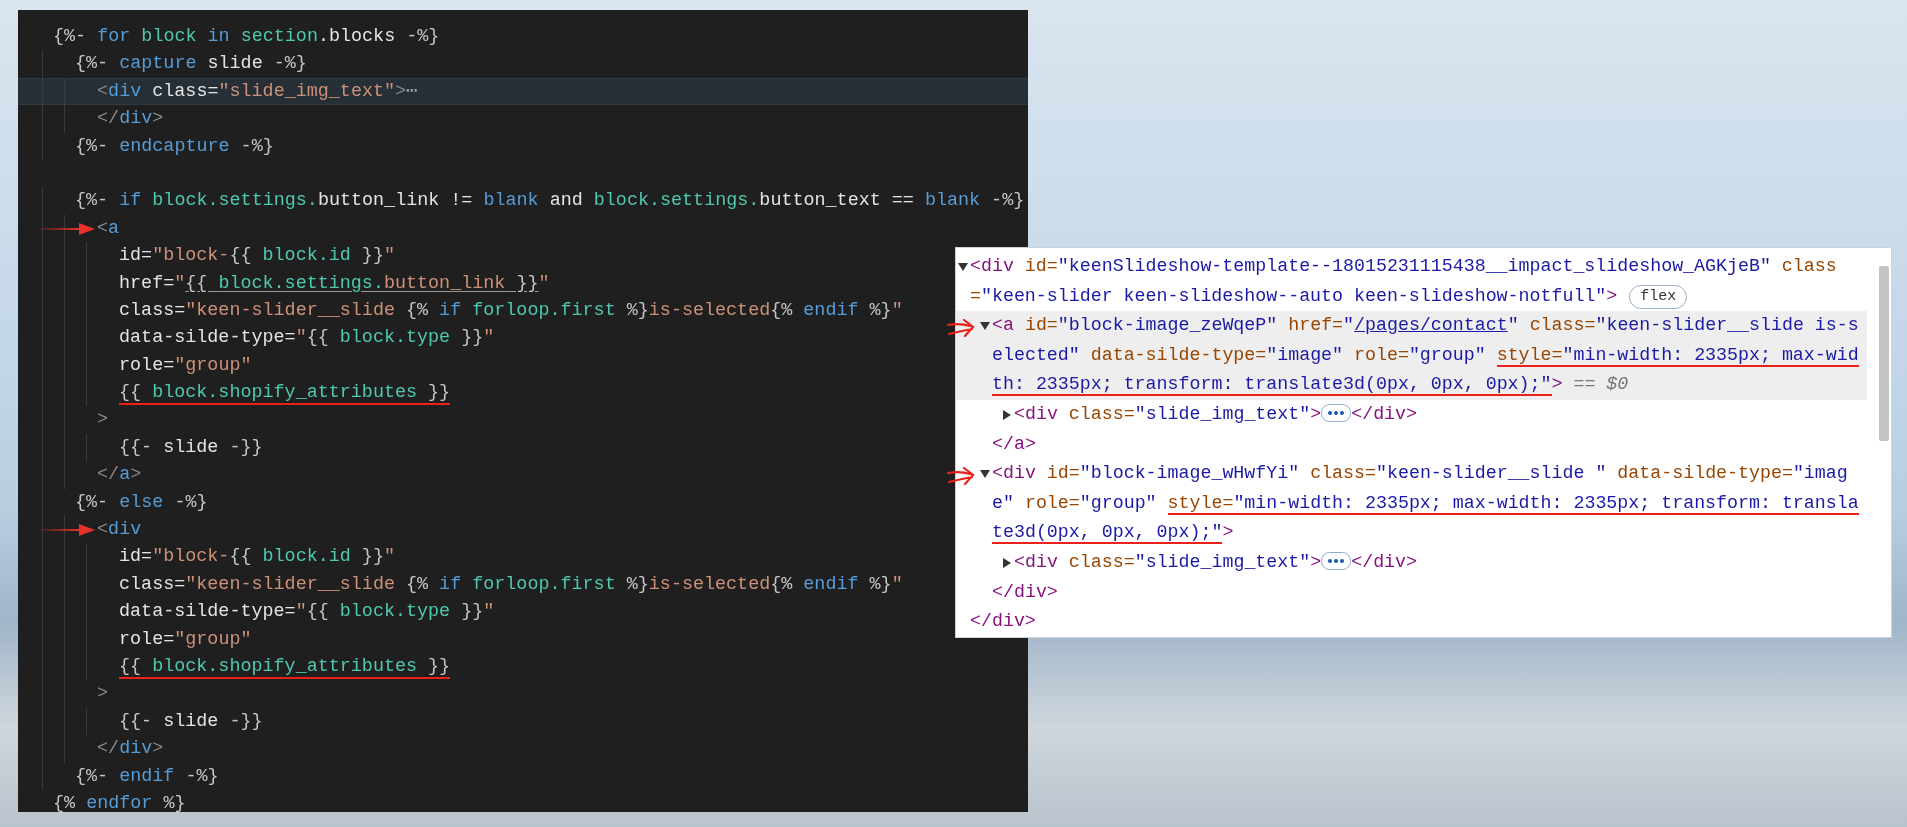  What do you see at coordinates (550, 201) in the screenshot?
I see `code-line: {%- if block.settings.button_link != blank and block.settings.button_text == blank -%}` at bounding box center [550, 201].